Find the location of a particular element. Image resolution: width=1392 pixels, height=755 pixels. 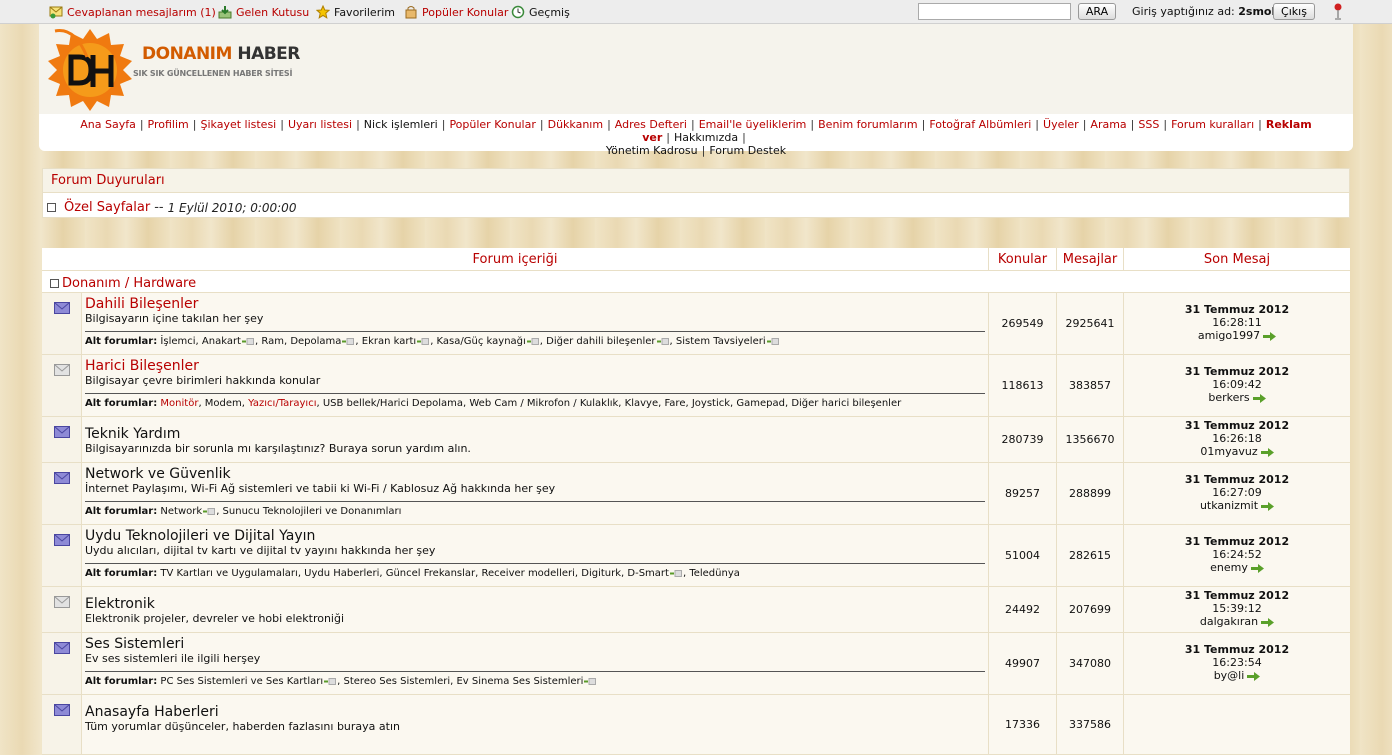

nav-link: Profilim is located at coordinates (168, 124).